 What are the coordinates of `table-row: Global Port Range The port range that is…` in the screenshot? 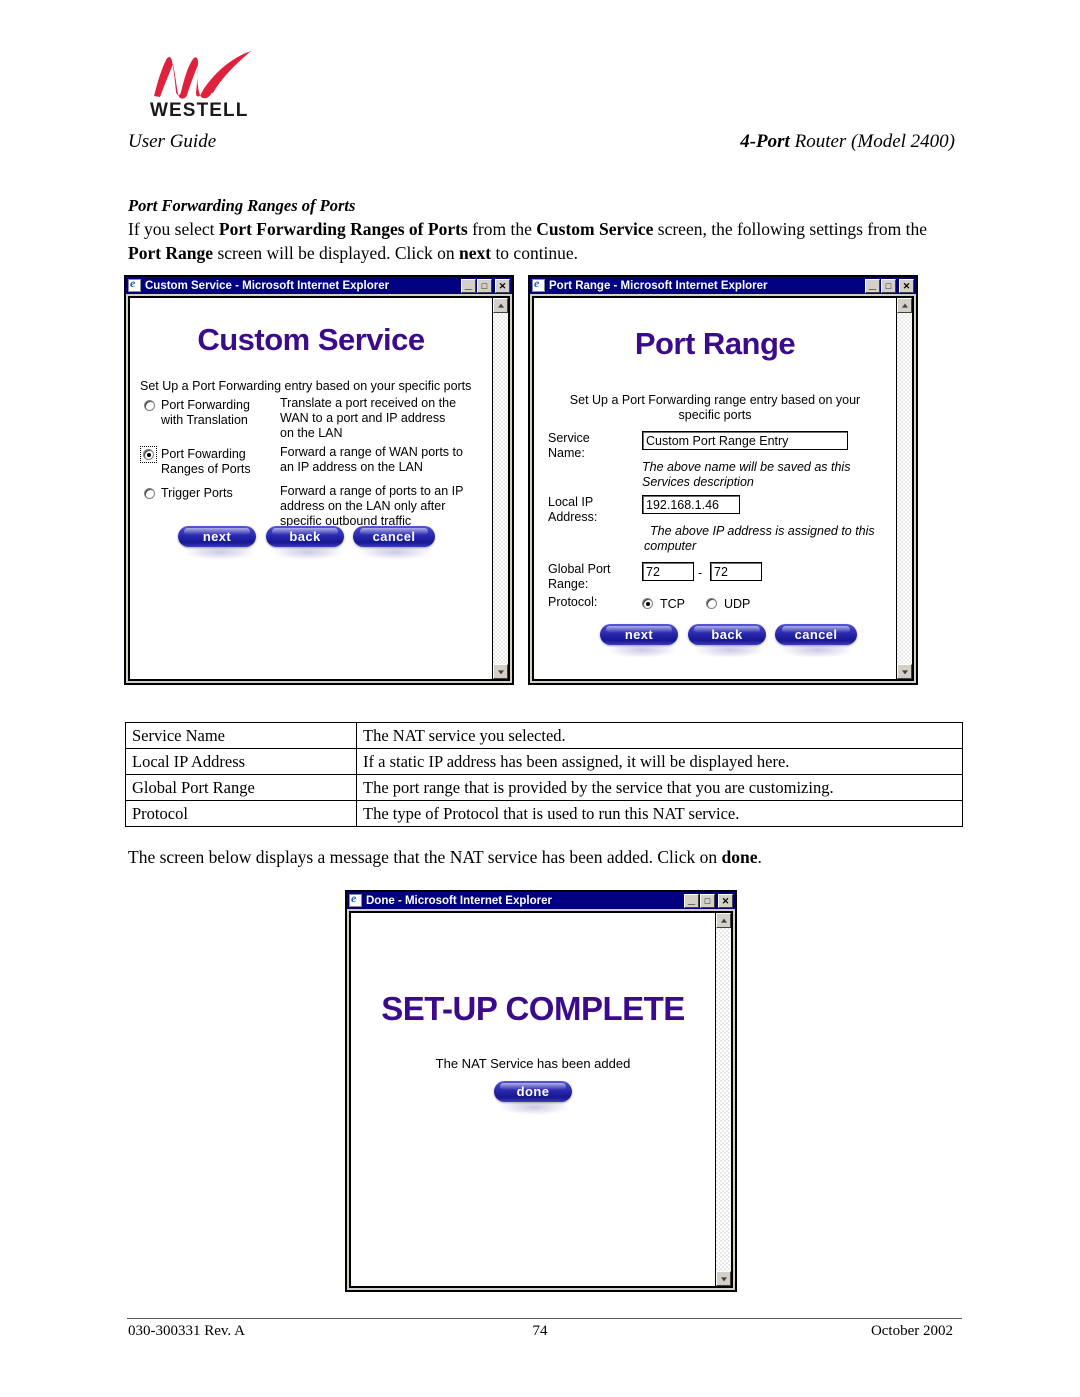 It's located at (544, 787).